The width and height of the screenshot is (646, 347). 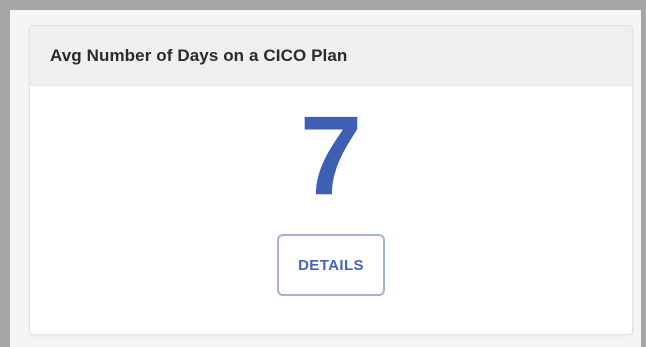 I want to click on details-button: DETAILS, so click(x=331, y=265).